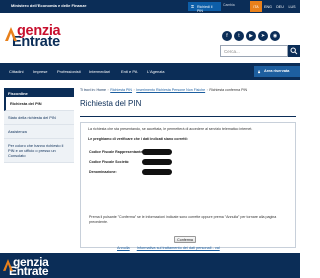 The width and height of the screenshot is (320, 278). What do you see at coordinates (103, 172) in the screenshot?
I see `field-label-denominazione: Denominazione:` at bounding box center [103, 172].